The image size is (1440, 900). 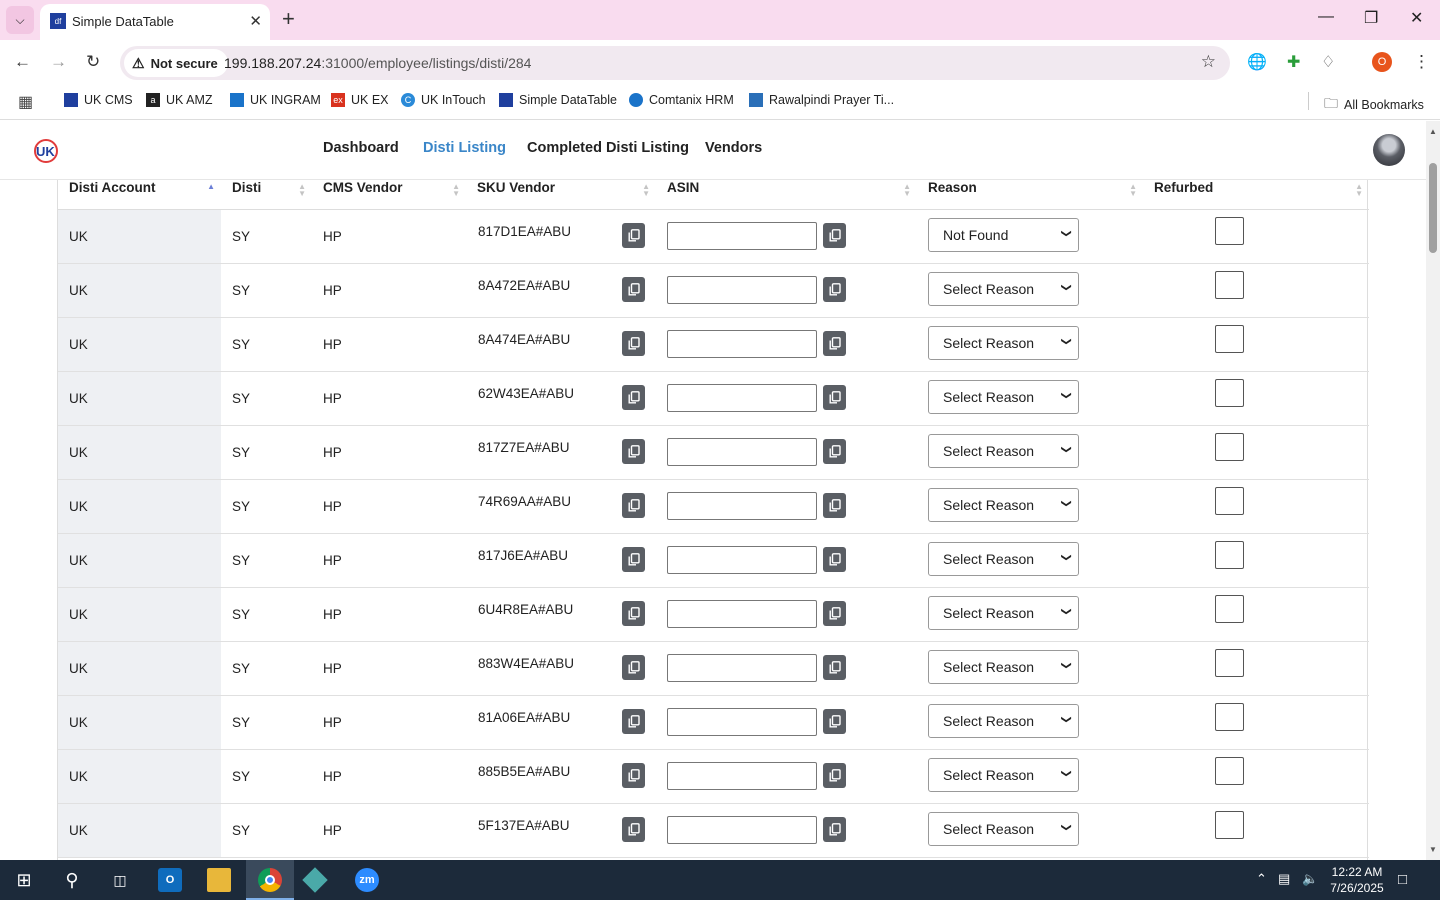 What do you see at coordinates (1371, 18) in the screenshot?
I see `restore-icon: ❐` at bounding box center [1371, 18].